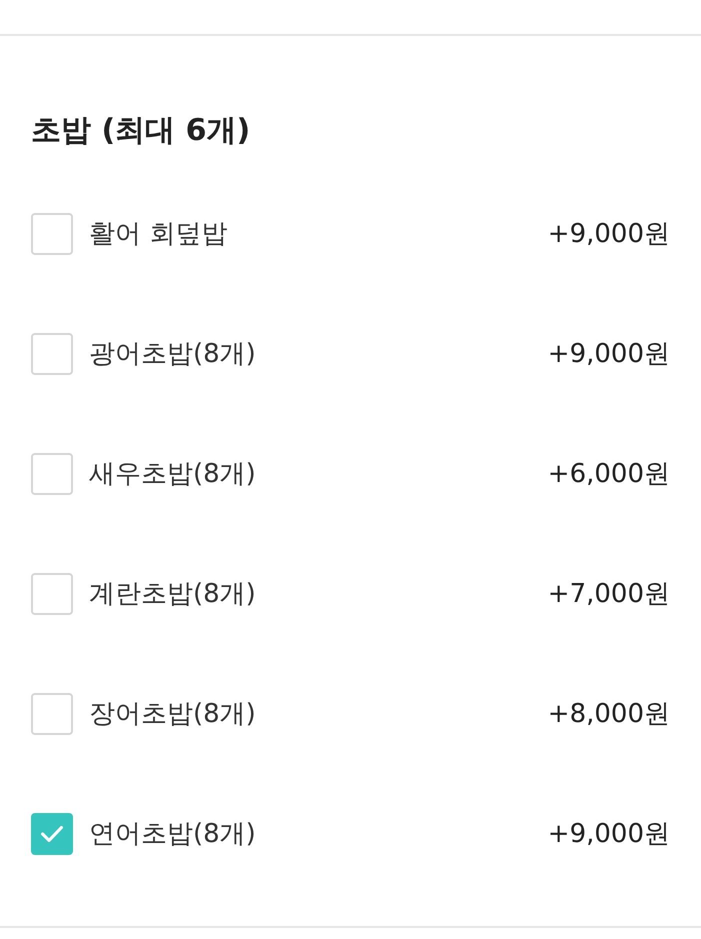 The width and height of the screenshot is (701, 939). I want to click on option-label: 장어초밥(8개), so click(172, 714).